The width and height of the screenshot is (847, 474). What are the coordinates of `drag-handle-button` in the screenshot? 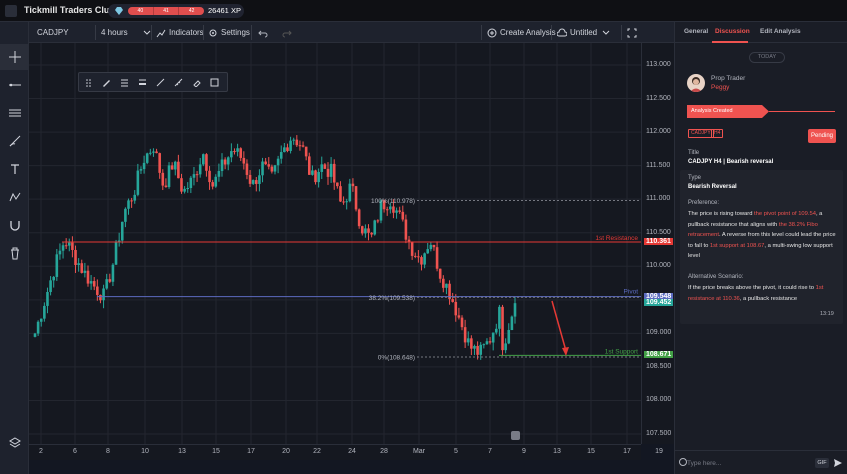 It's located at (88, 82).